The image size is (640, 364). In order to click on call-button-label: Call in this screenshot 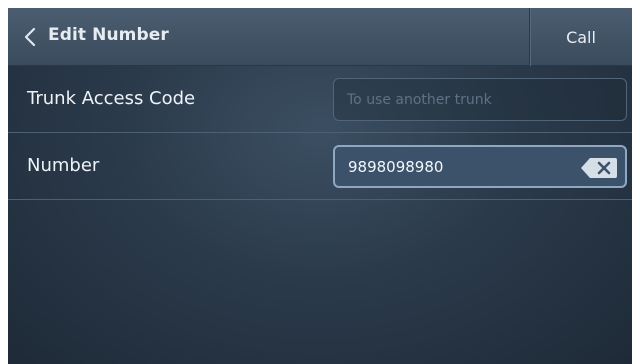, I will do `click(581, 37)`.